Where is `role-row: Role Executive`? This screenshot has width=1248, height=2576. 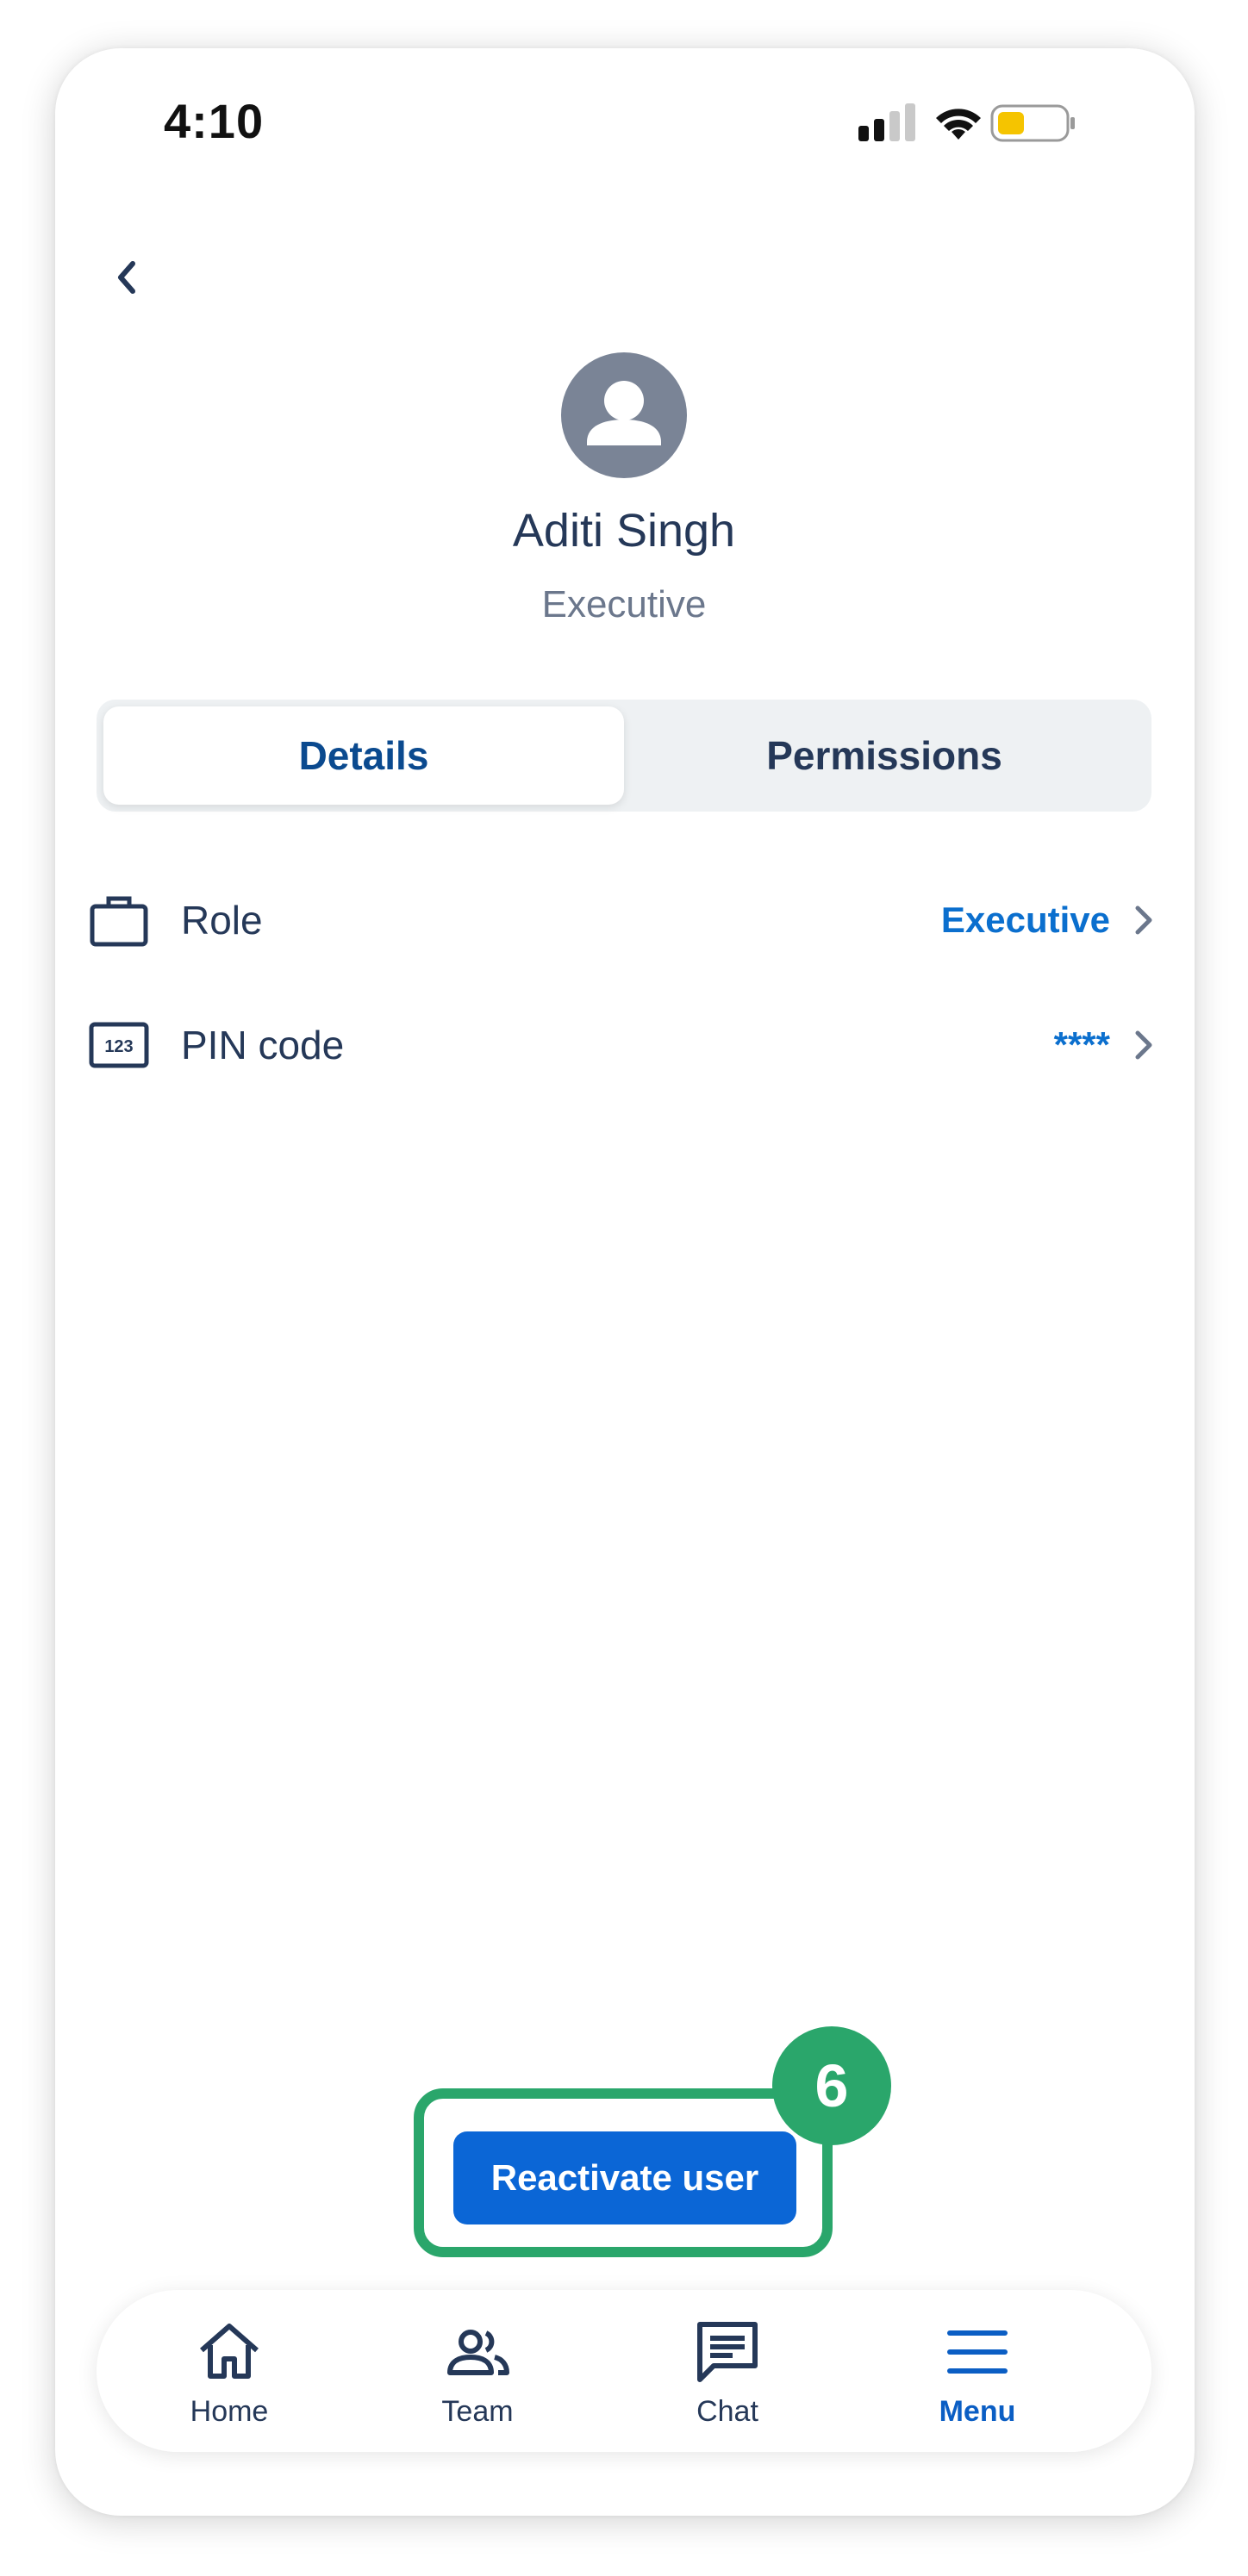 role-row: Role Executive is located at coordinates (623, 920).